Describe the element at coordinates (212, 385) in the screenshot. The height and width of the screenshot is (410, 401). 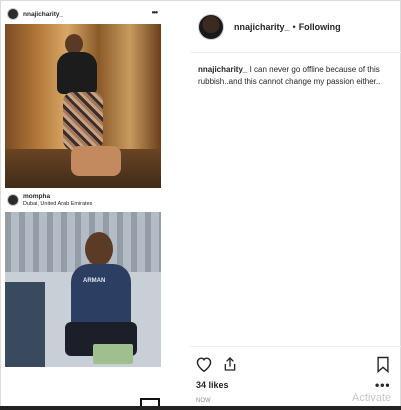
I see `likes-count: 34 likes` at that location.